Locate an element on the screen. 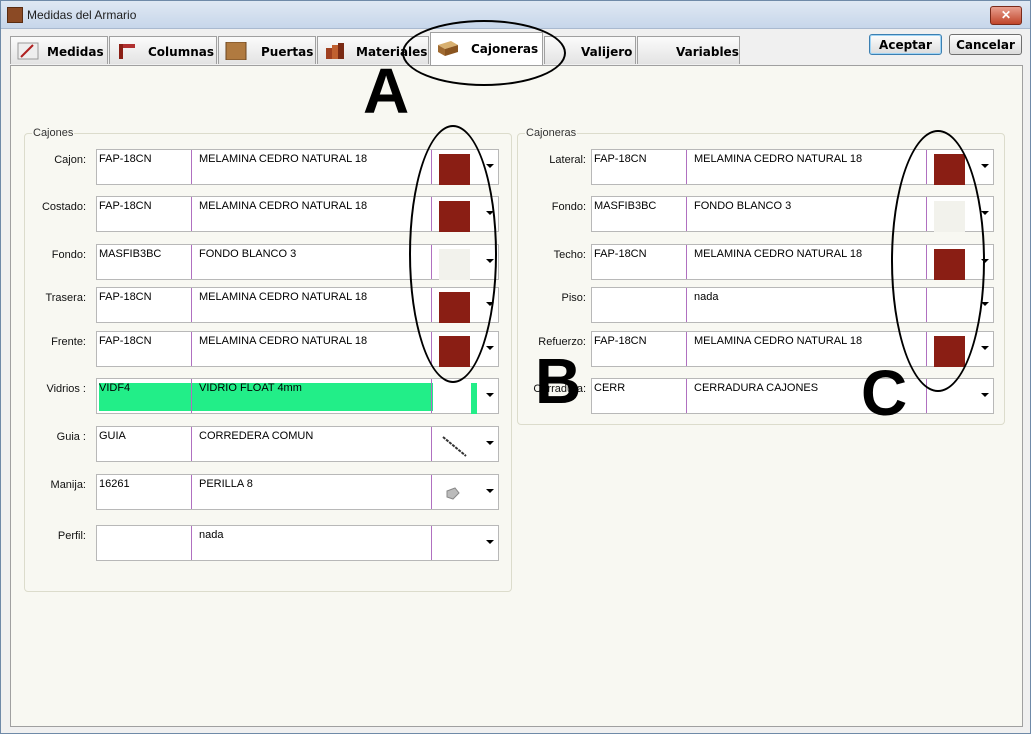  tab-variables: Variables is located at coordinates (688, 50).